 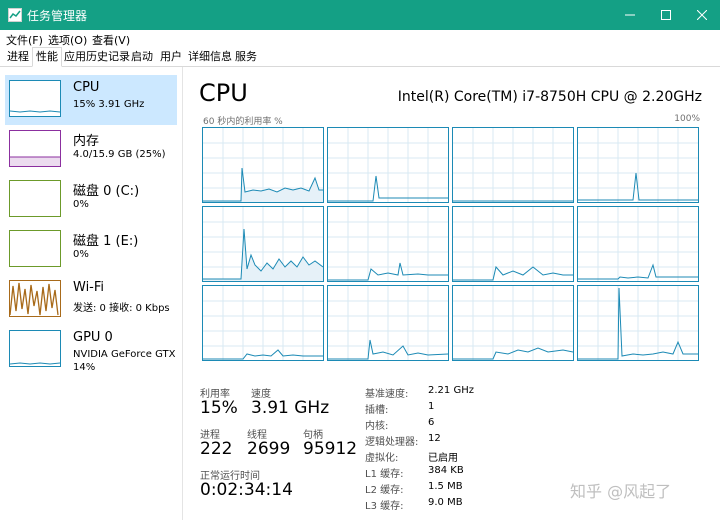 What do you see at coordinates (91, 200) in the screenshot?
I see `sidebar-item-disk-0: 磁盘 0 (C:) 0%` at bounding box center [91, 200].